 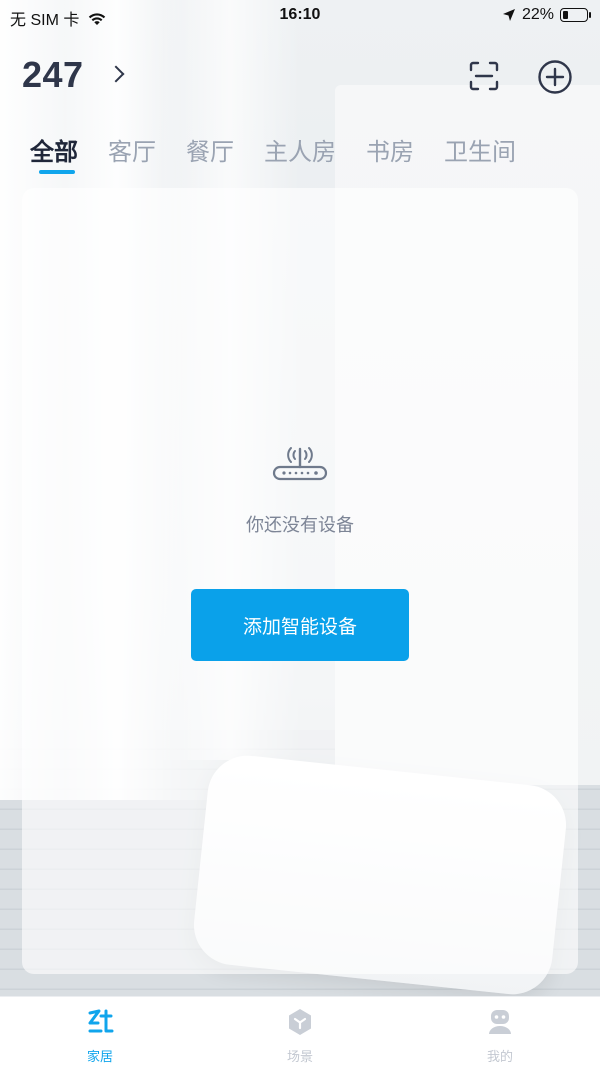 What do you see at coordinates (299, 1057) in the screenshot?
I see `tabbar-label: 场景` at bounding box center [299, 1057].